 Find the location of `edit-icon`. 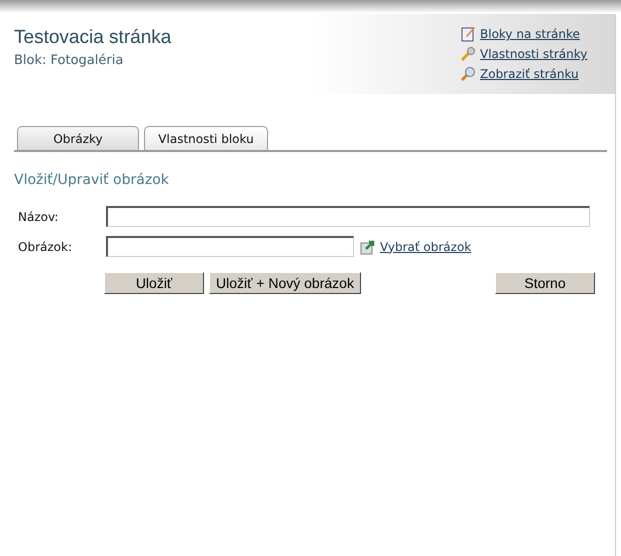

edit-icon is located at coordinates (468, 34).